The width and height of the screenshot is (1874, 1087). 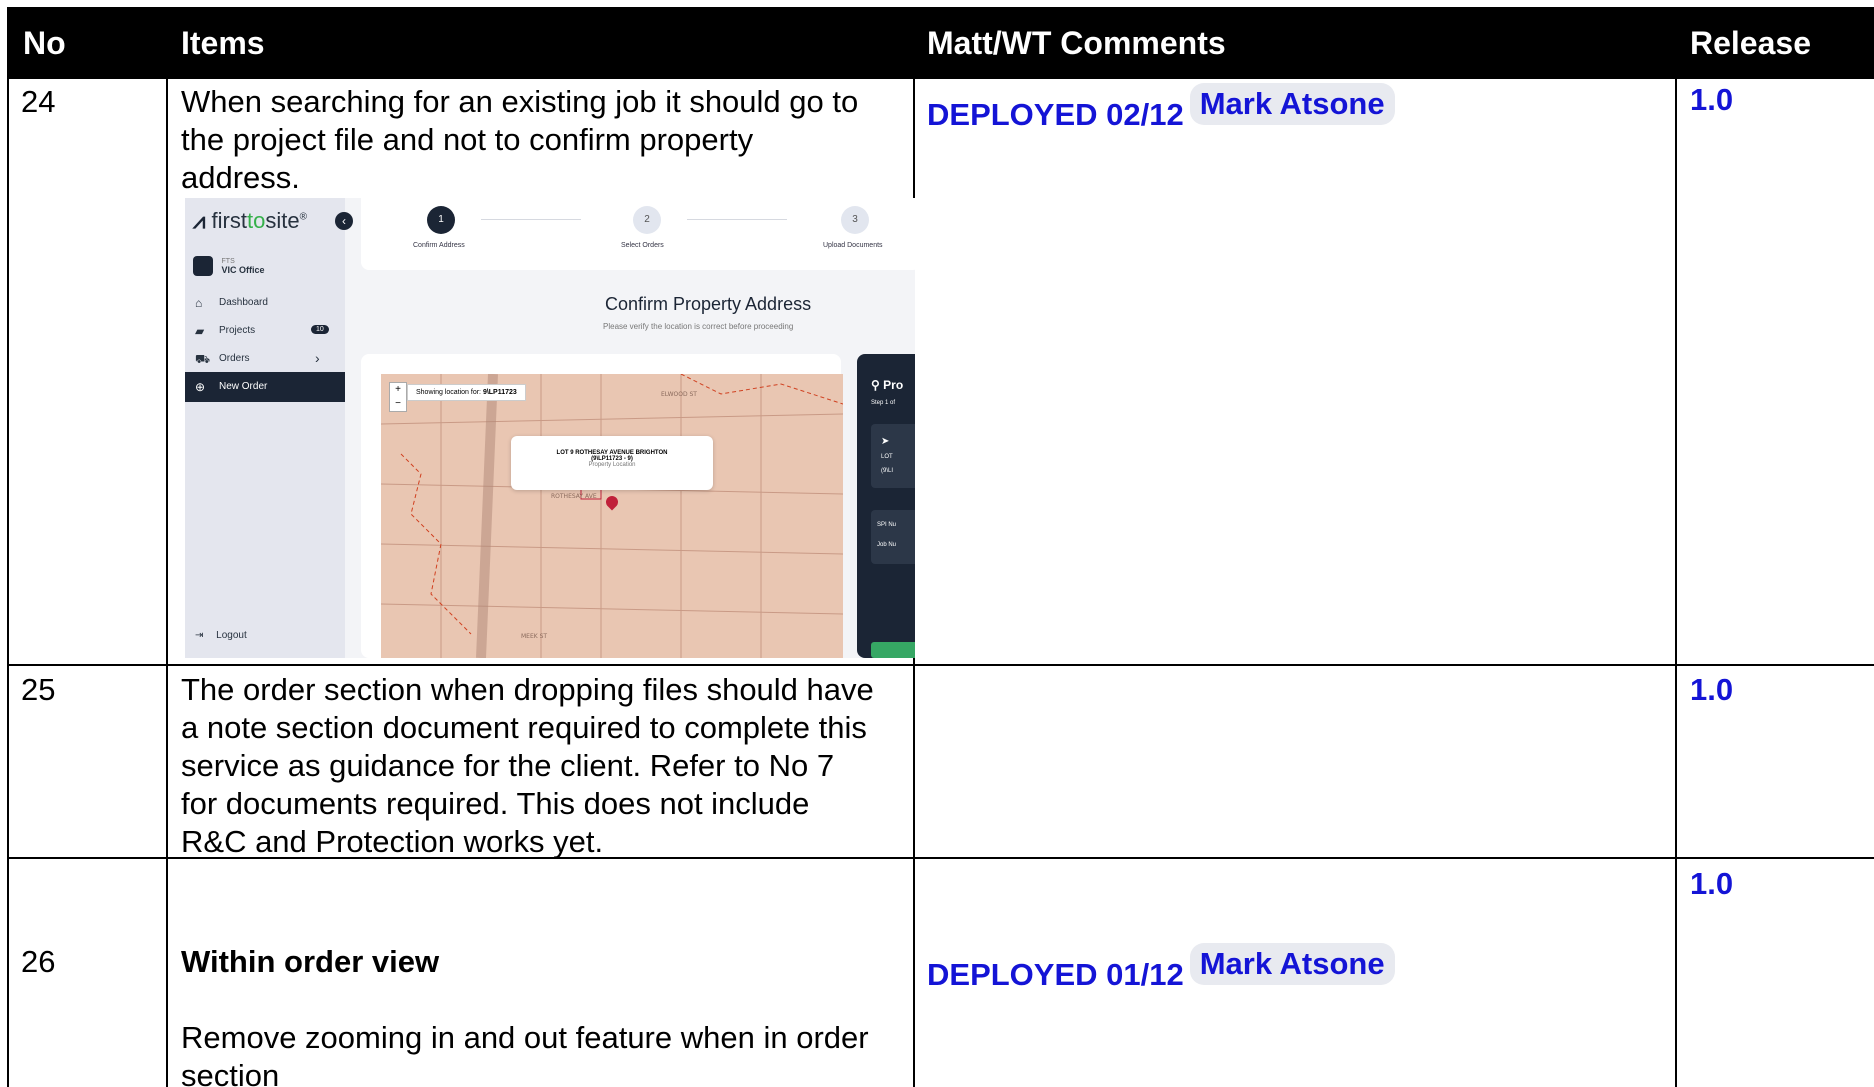 I want to click on map-parcels: ELWOOD ST ROTHESAY AVE MEEK ST, so click(x=612, y=516).